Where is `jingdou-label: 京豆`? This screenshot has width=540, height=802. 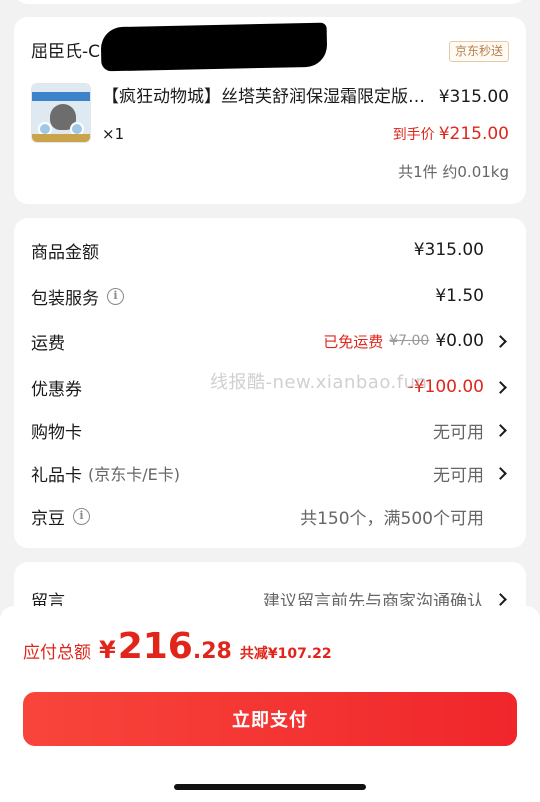
jingdou-label: 京豆 is located at coordinates (48, 518).